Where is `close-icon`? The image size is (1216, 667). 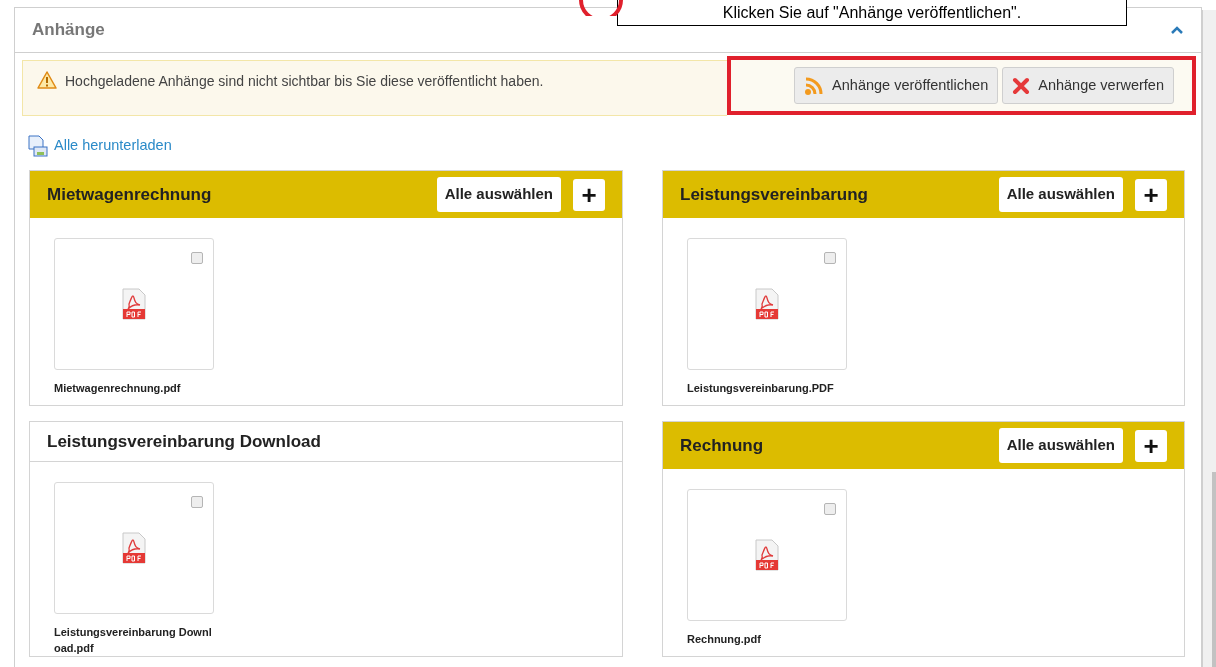 close-icon is located at coordinates (1021, 85).